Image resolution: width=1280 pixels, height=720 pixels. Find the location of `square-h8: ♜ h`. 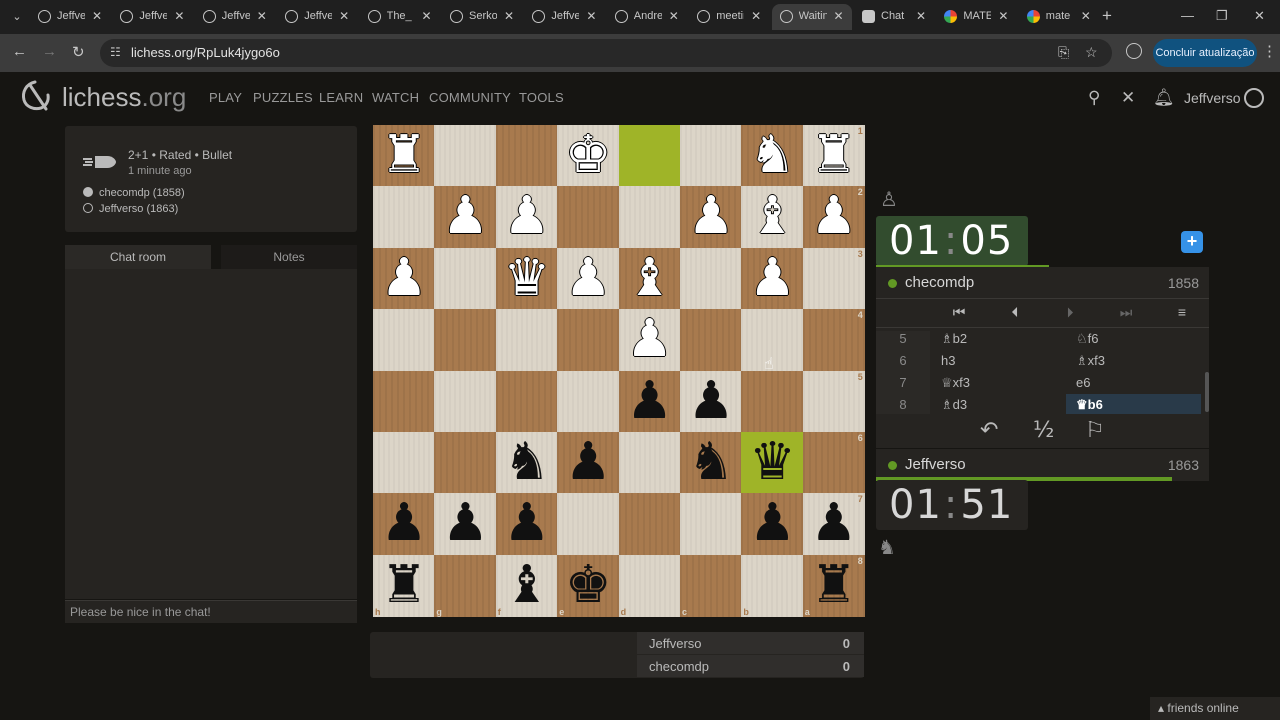

square-h8: ♜ h is located at coordinates (404, 585).